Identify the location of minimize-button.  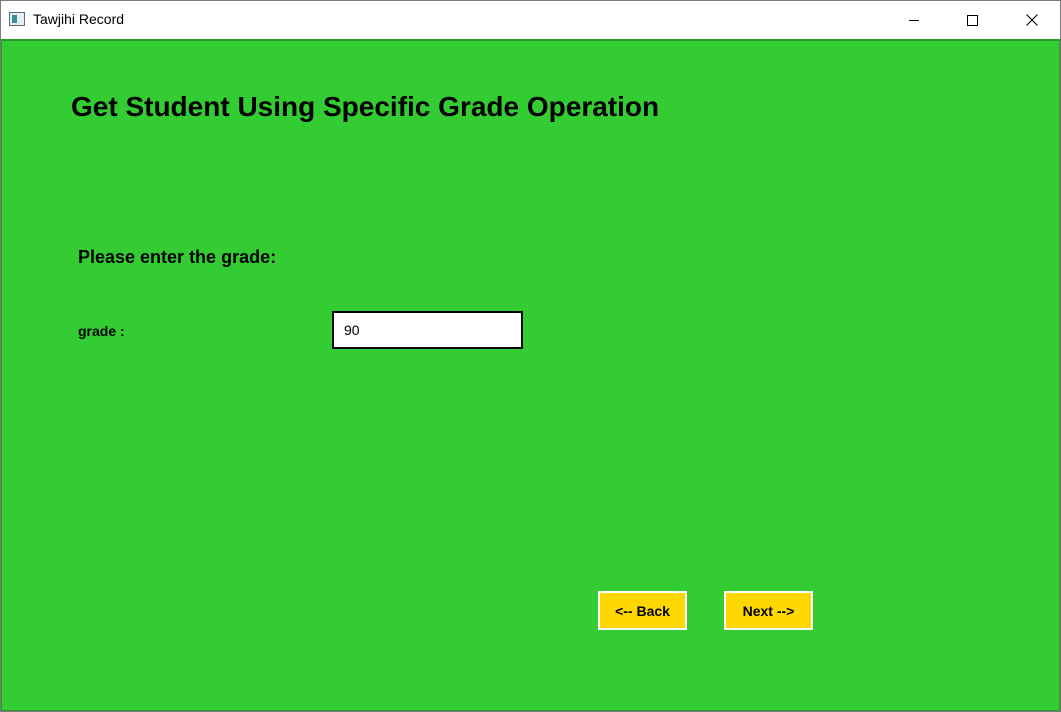
(914, 20).